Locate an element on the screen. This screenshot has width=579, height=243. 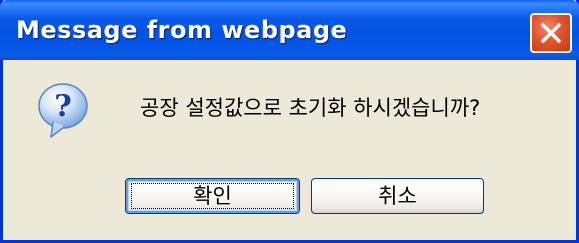
ok-button: 확인 is located at coordinates (212, 196).